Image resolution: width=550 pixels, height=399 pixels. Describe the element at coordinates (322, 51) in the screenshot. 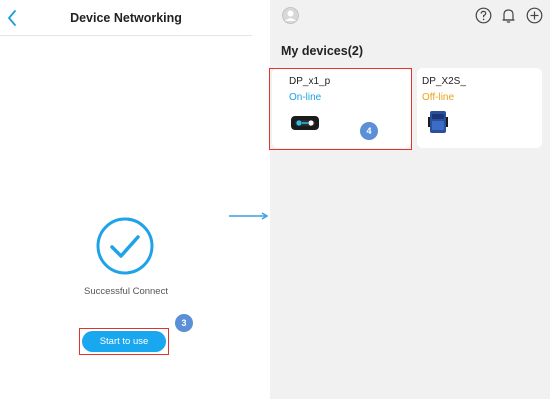

I see `section-title: My devices(2)` at that location.